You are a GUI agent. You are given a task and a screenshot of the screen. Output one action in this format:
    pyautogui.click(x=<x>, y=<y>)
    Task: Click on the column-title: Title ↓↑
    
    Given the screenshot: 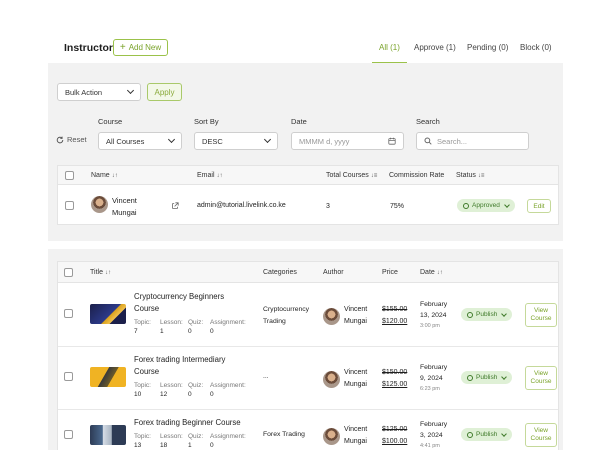 What is the action you would take?
    pyautogui.click(x=100, y=272)
    